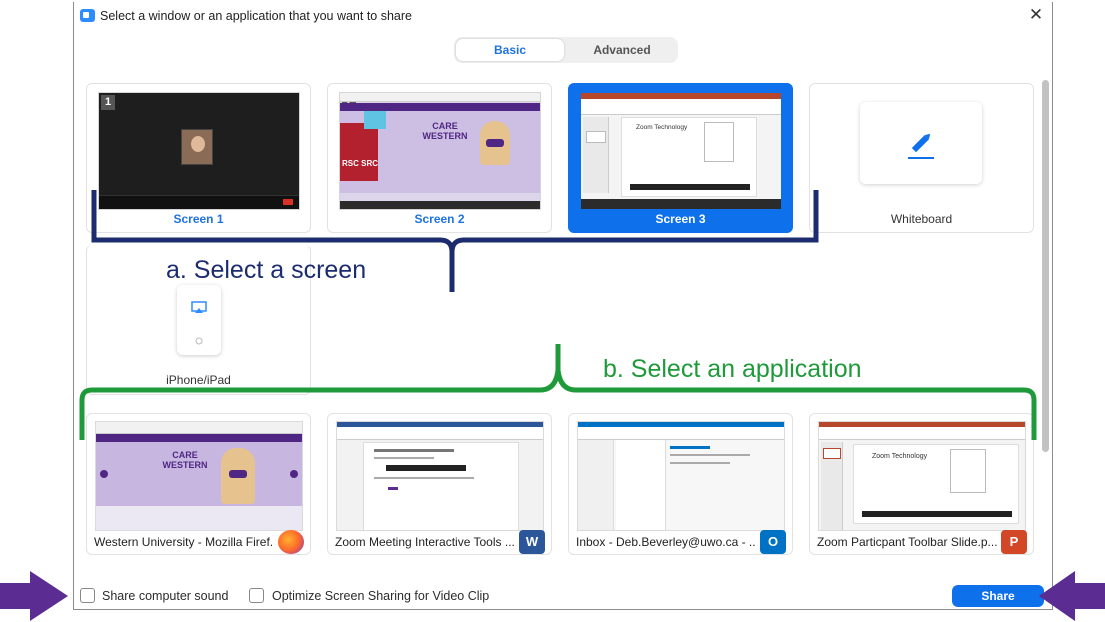 The height and width of the screenshot is (622, 1105). Describe the element at coordinates (1072, 596) in the screenshot. I see `right-arrow` at that location.